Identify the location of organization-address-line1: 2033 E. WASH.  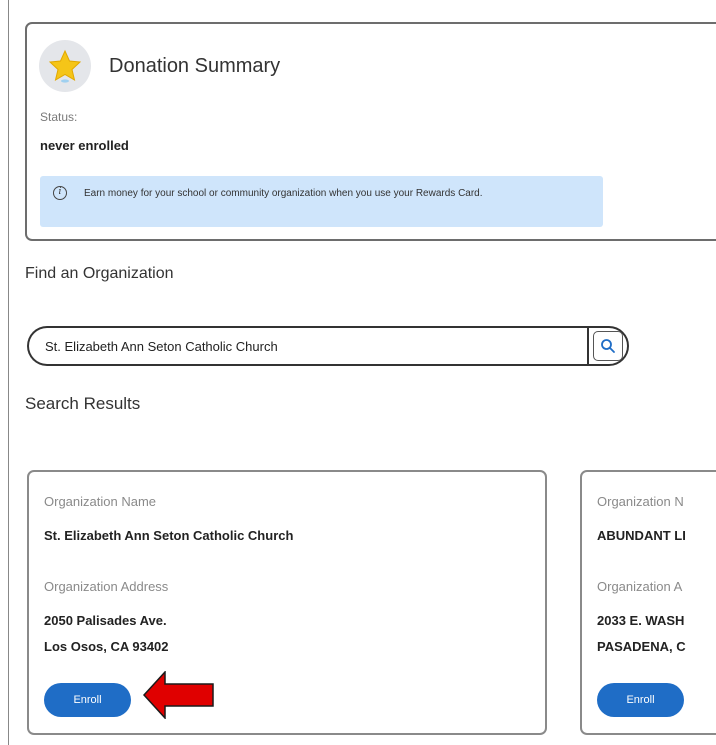
(641, 620).